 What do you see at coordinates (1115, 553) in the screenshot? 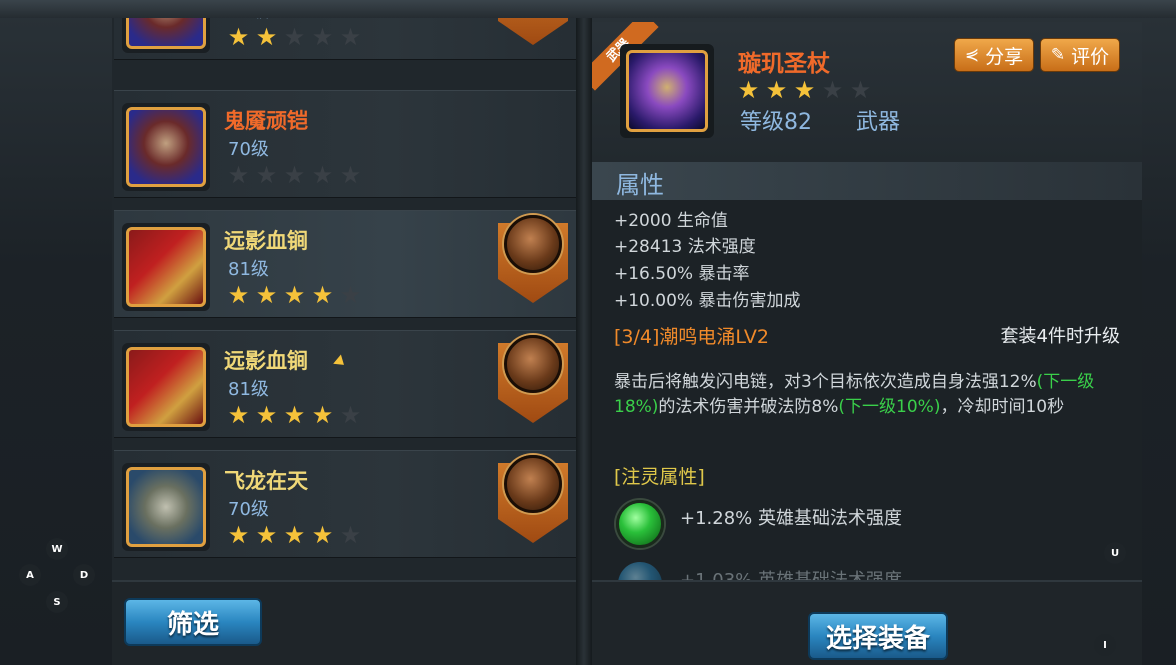
I see `key-hint-u: U` at bounding box center [1115, 553].